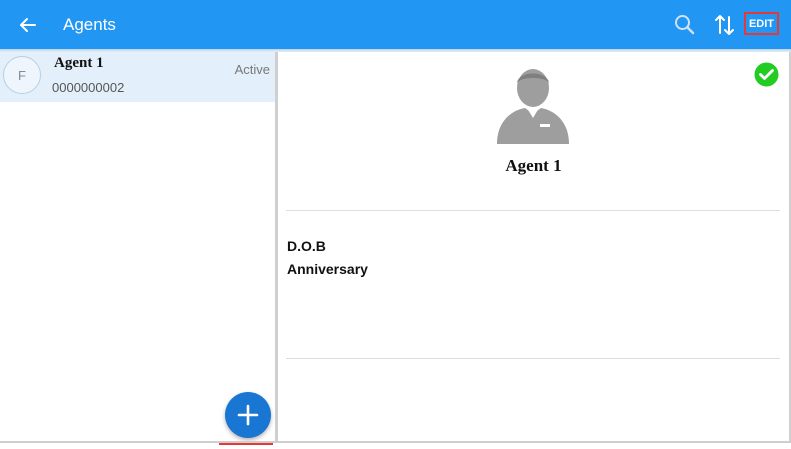  What do you see at coordinates (88, 87) in the screenshot?
I see `agent-phone: 0000000002` at bounding box center [88, 87].